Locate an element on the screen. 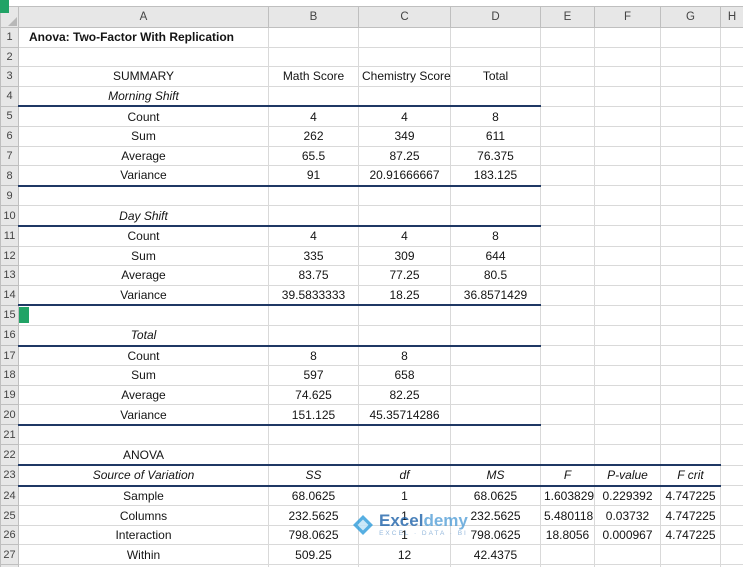 The height and width of the screenshot is (567, 743). cell-B27: 509.25 is located at coordinates (313, 555).